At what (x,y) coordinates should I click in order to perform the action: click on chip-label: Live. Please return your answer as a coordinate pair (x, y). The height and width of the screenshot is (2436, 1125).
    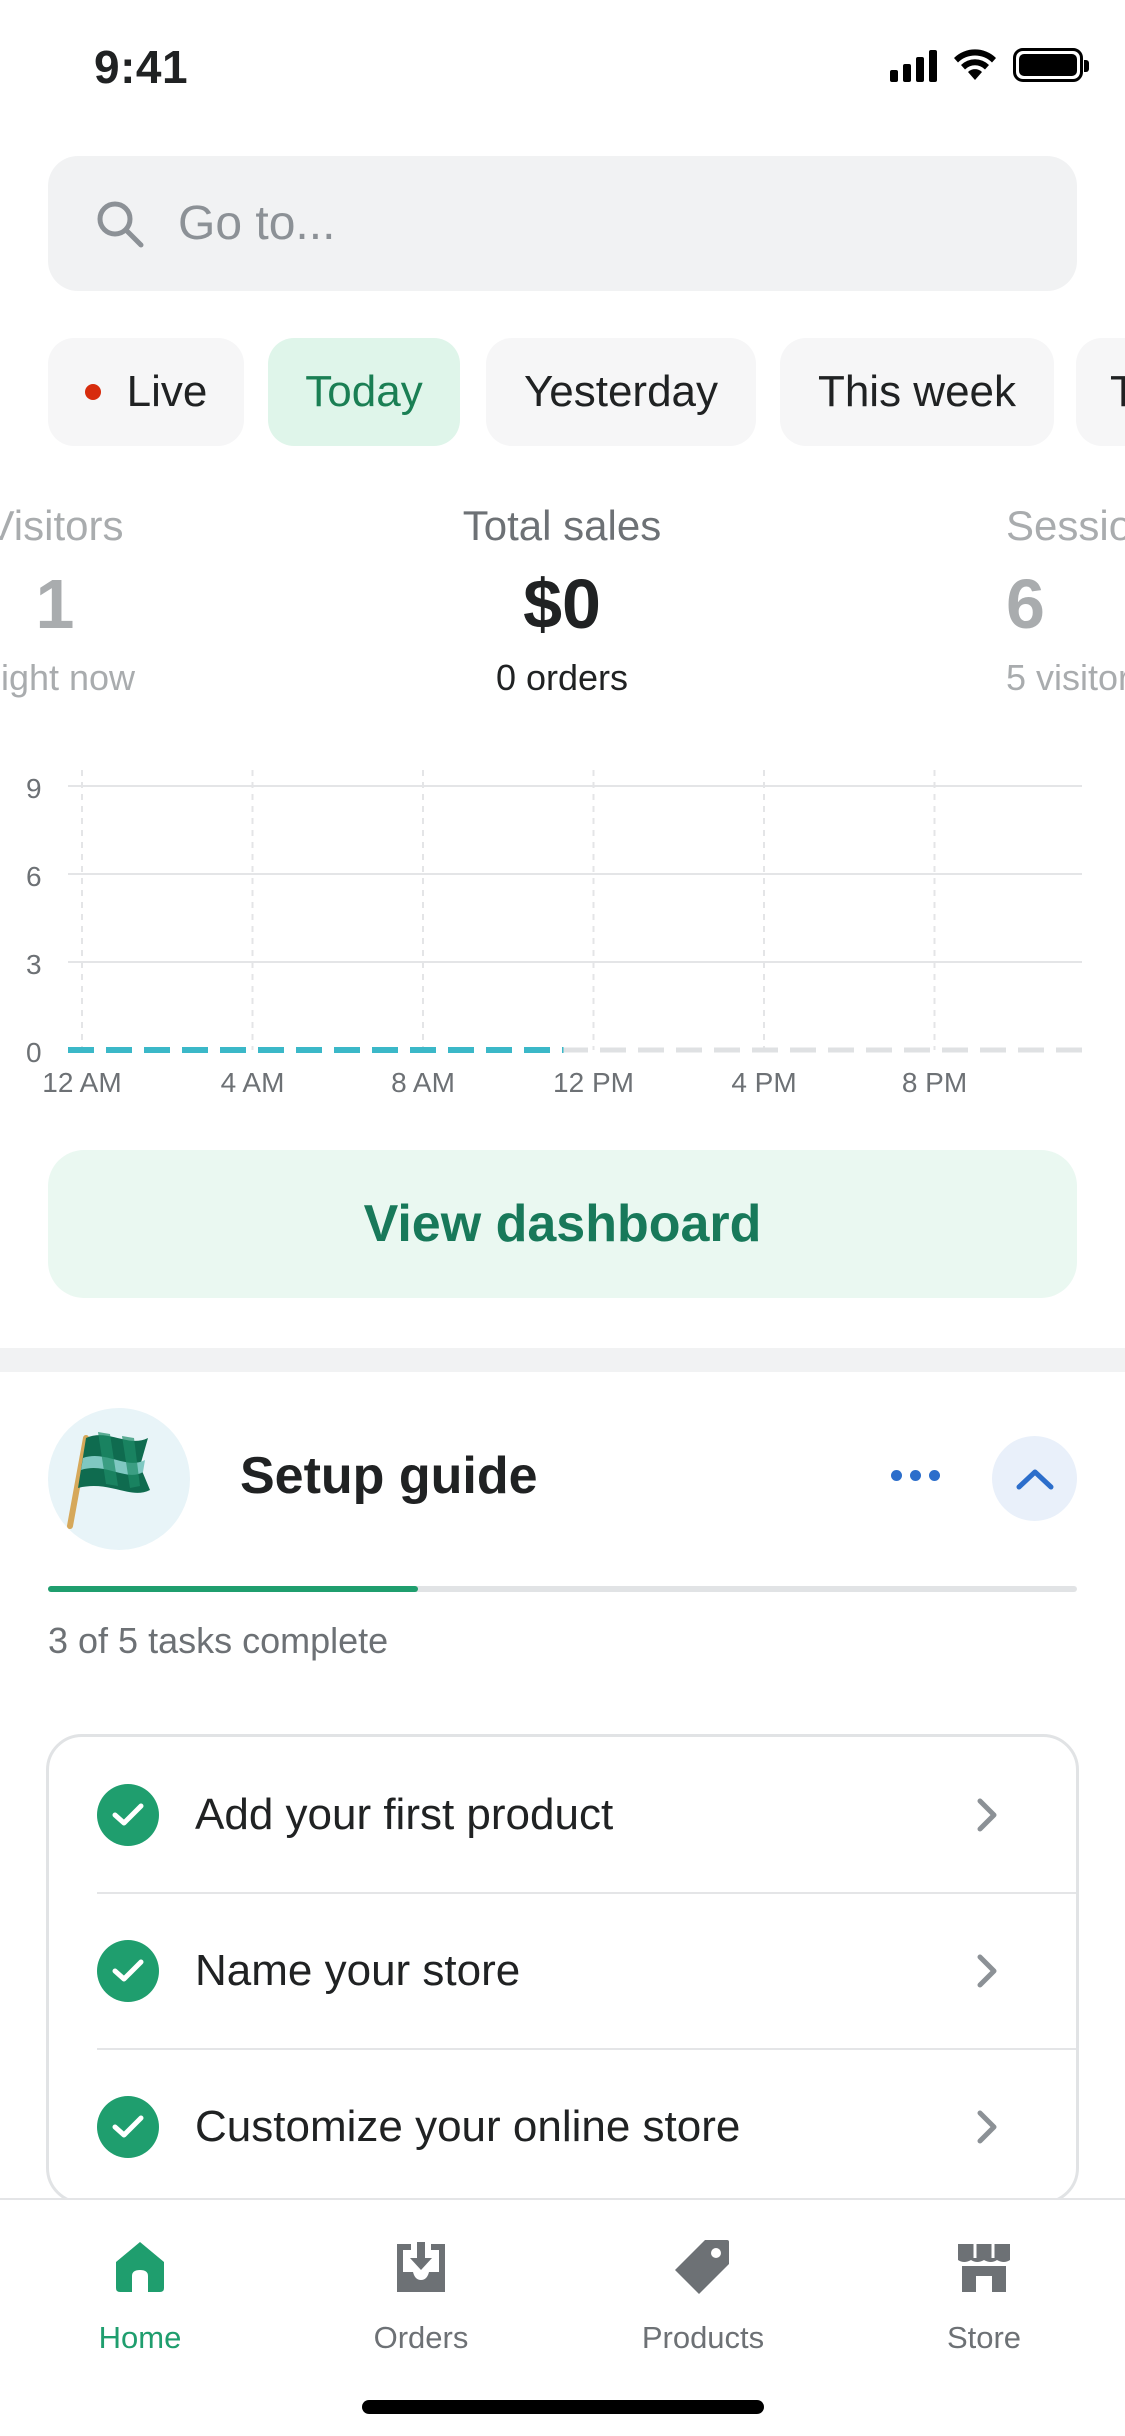
    Looking at the image, I should click on (167, 391).